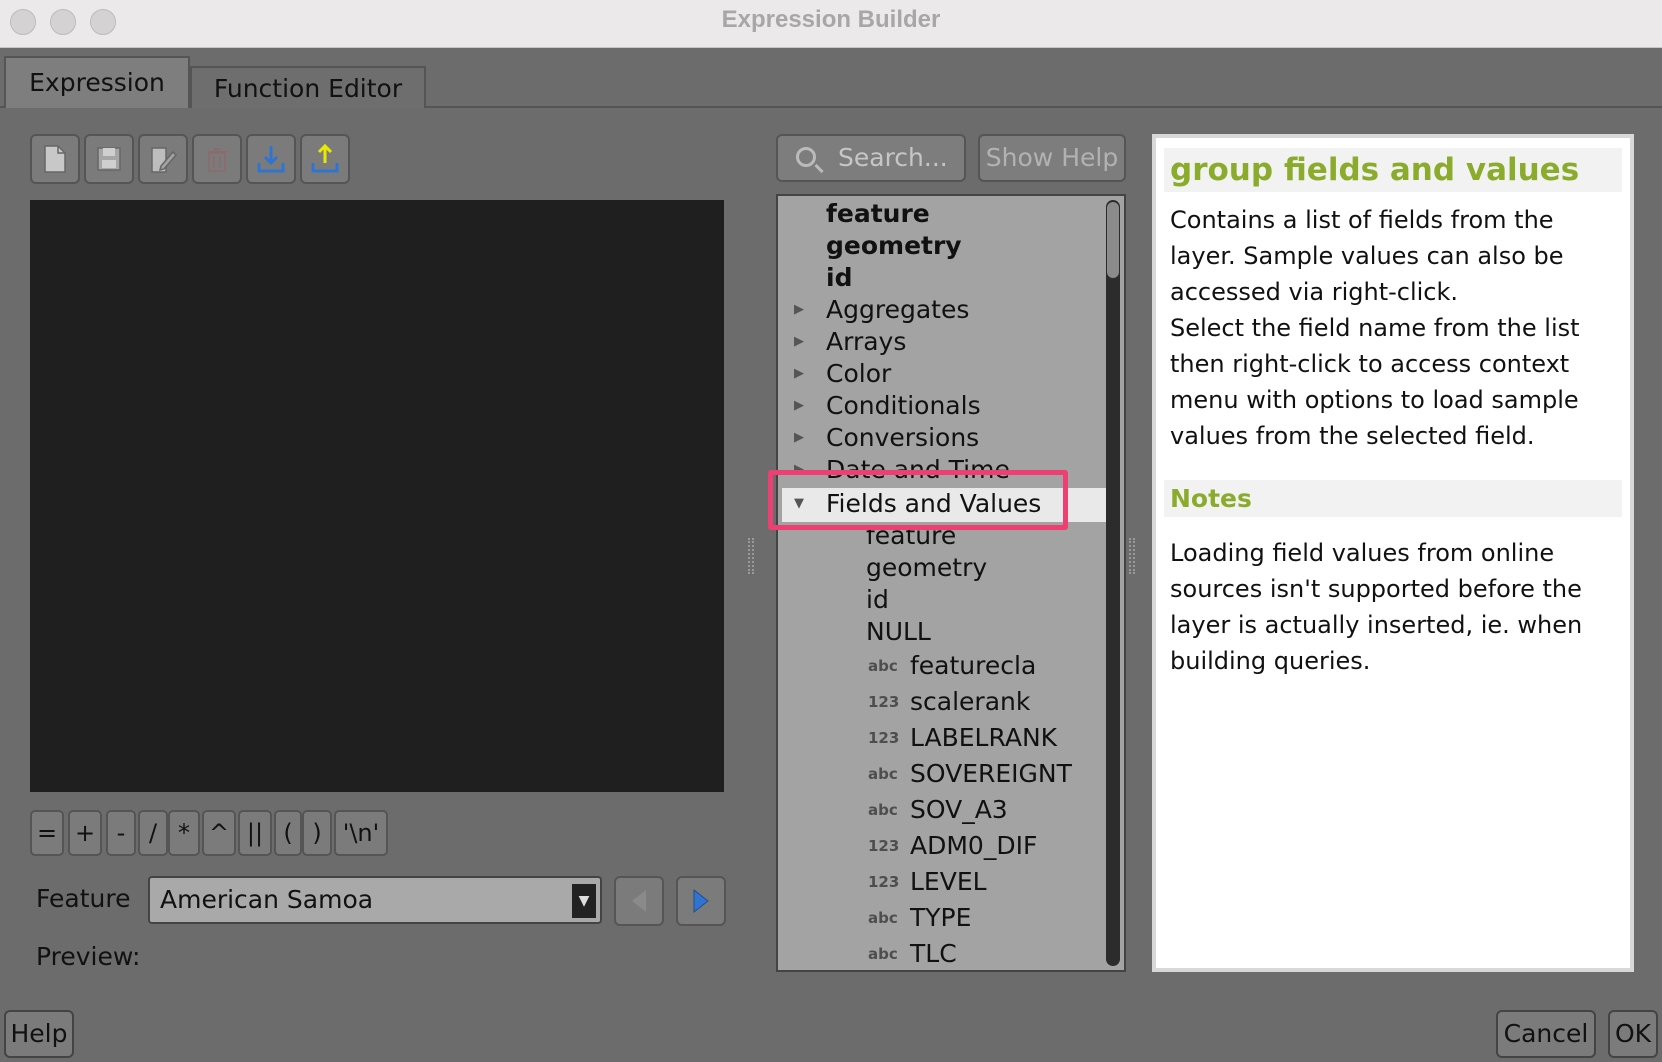 The height and width of the screenshot is (1062, 1662). I want to click on operator-power-button: ^, so click(219, 833).